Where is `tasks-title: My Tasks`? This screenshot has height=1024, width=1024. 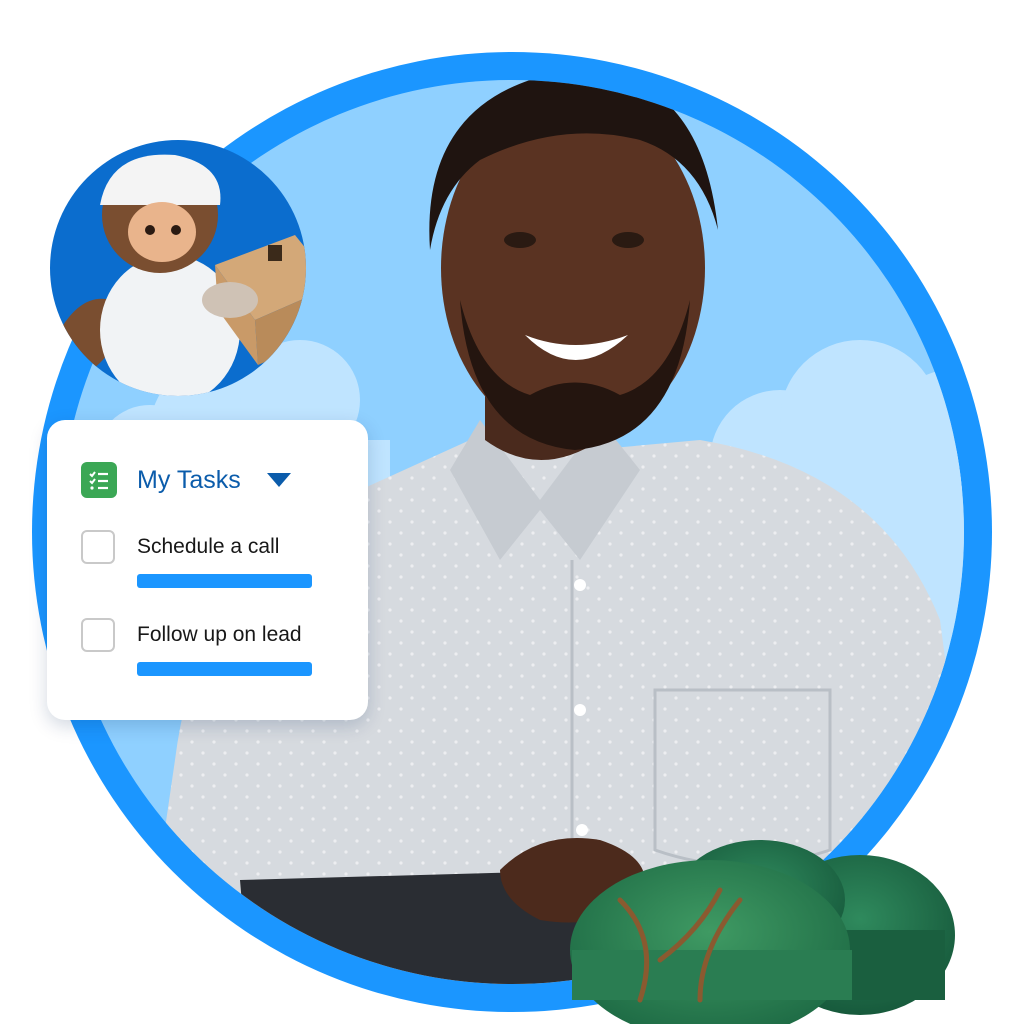 tasks-title: My Tasks is located at coordinates (189, 480).